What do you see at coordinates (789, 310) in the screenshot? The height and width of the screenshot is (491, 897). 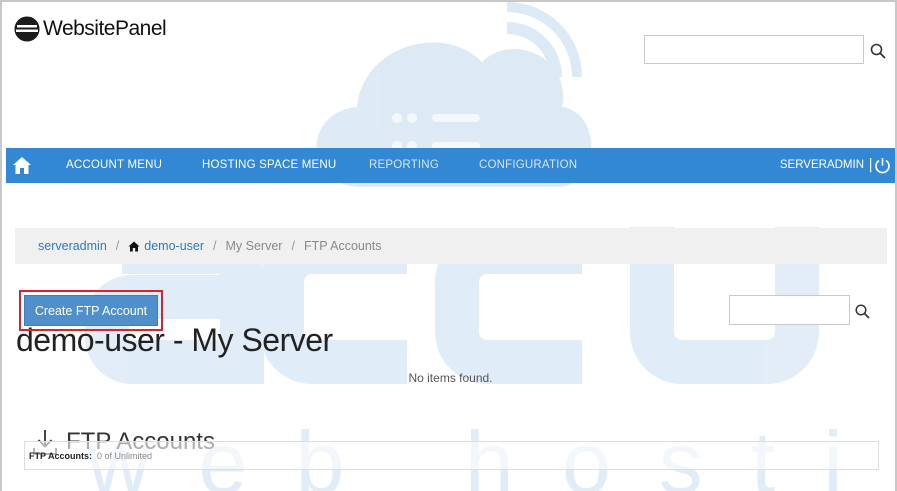 I see `ftp-search-input` at bounding box center [789, 310].